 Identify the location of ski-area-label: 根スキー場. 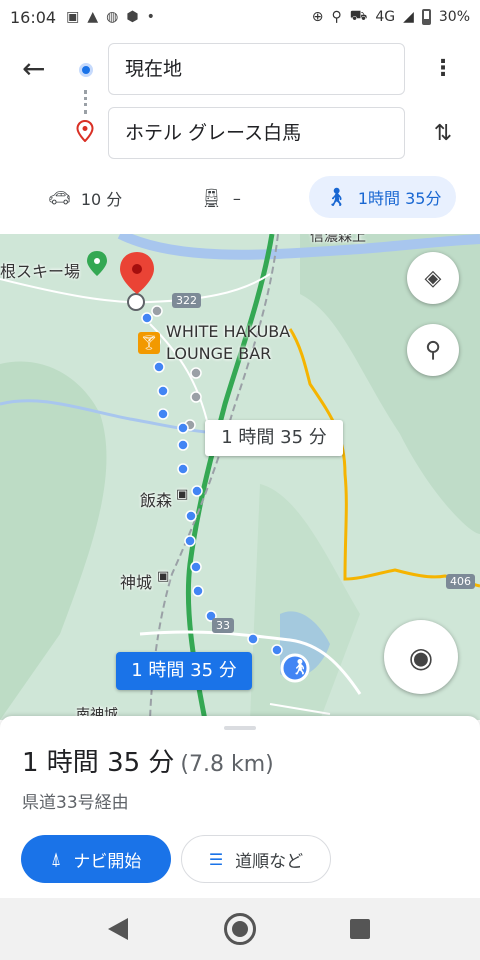
(40, 271).